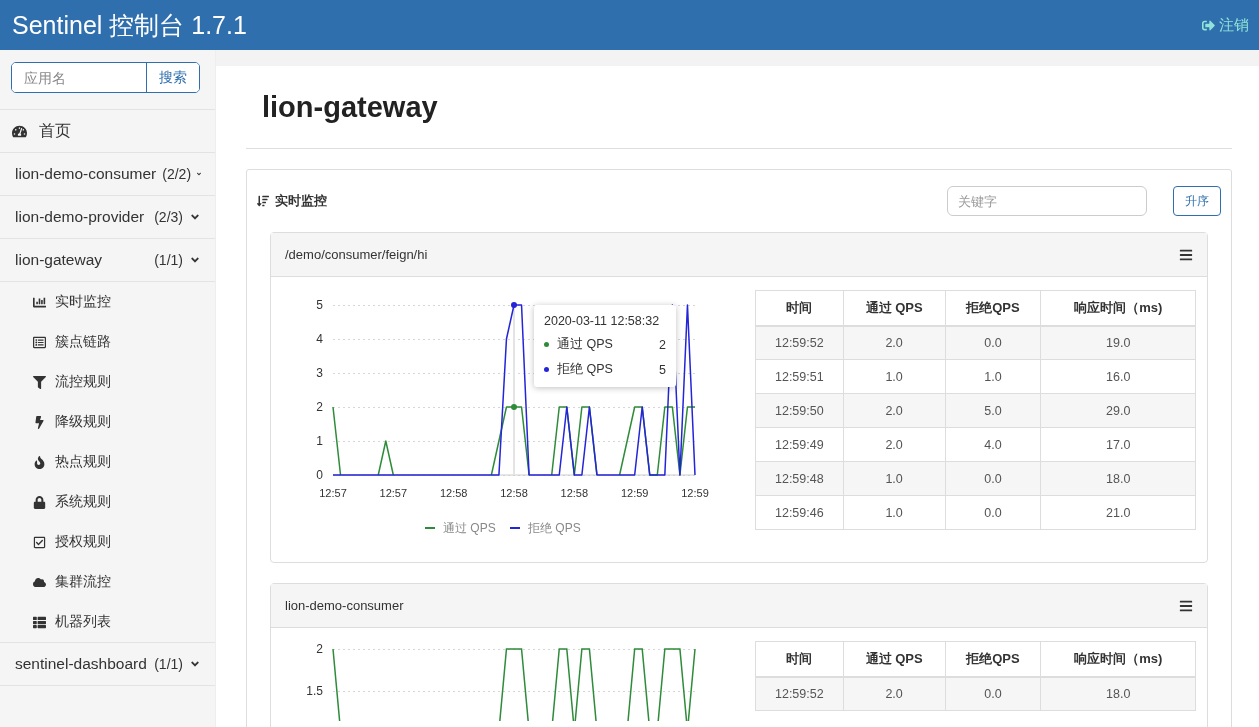  Describe the element at coordinates (107, 260) in the screenshot. I see `app-menu-item: lion-gateway (1/1)` at that location.